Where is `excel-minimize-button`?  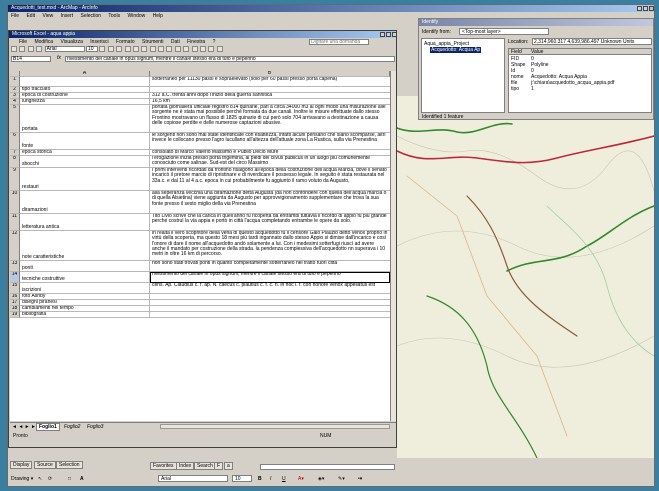
excel-minimize-button is located at coordinates (382, 34).